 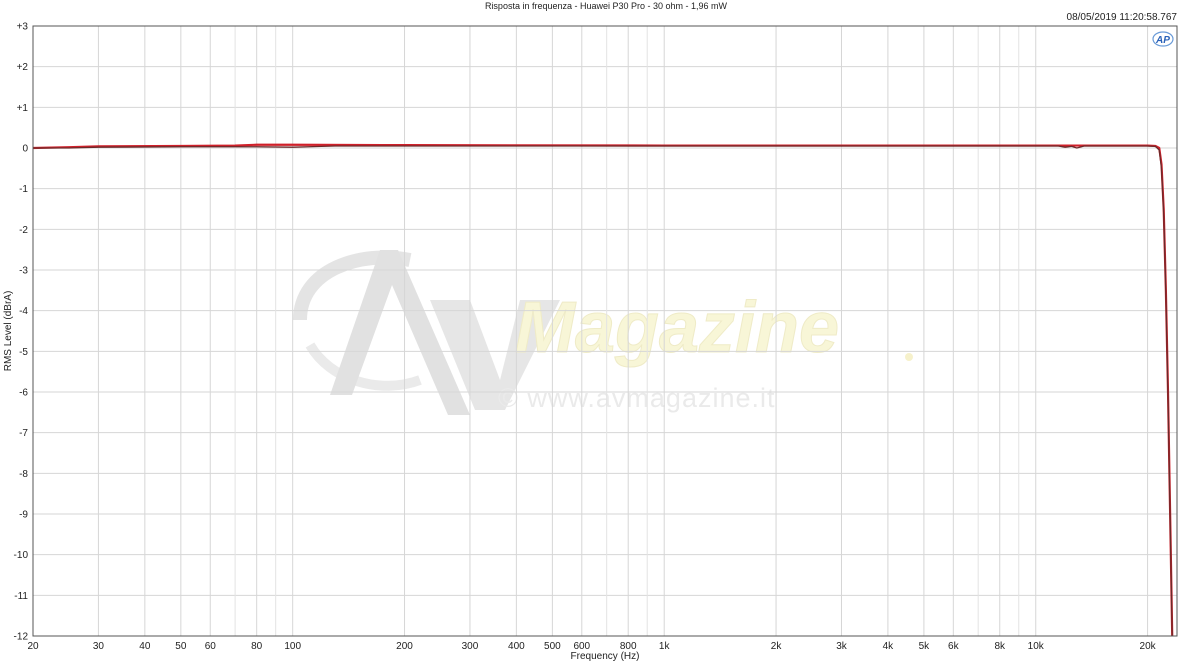 I want to click on y-tick-label: -12, so click(x=21, y=637).